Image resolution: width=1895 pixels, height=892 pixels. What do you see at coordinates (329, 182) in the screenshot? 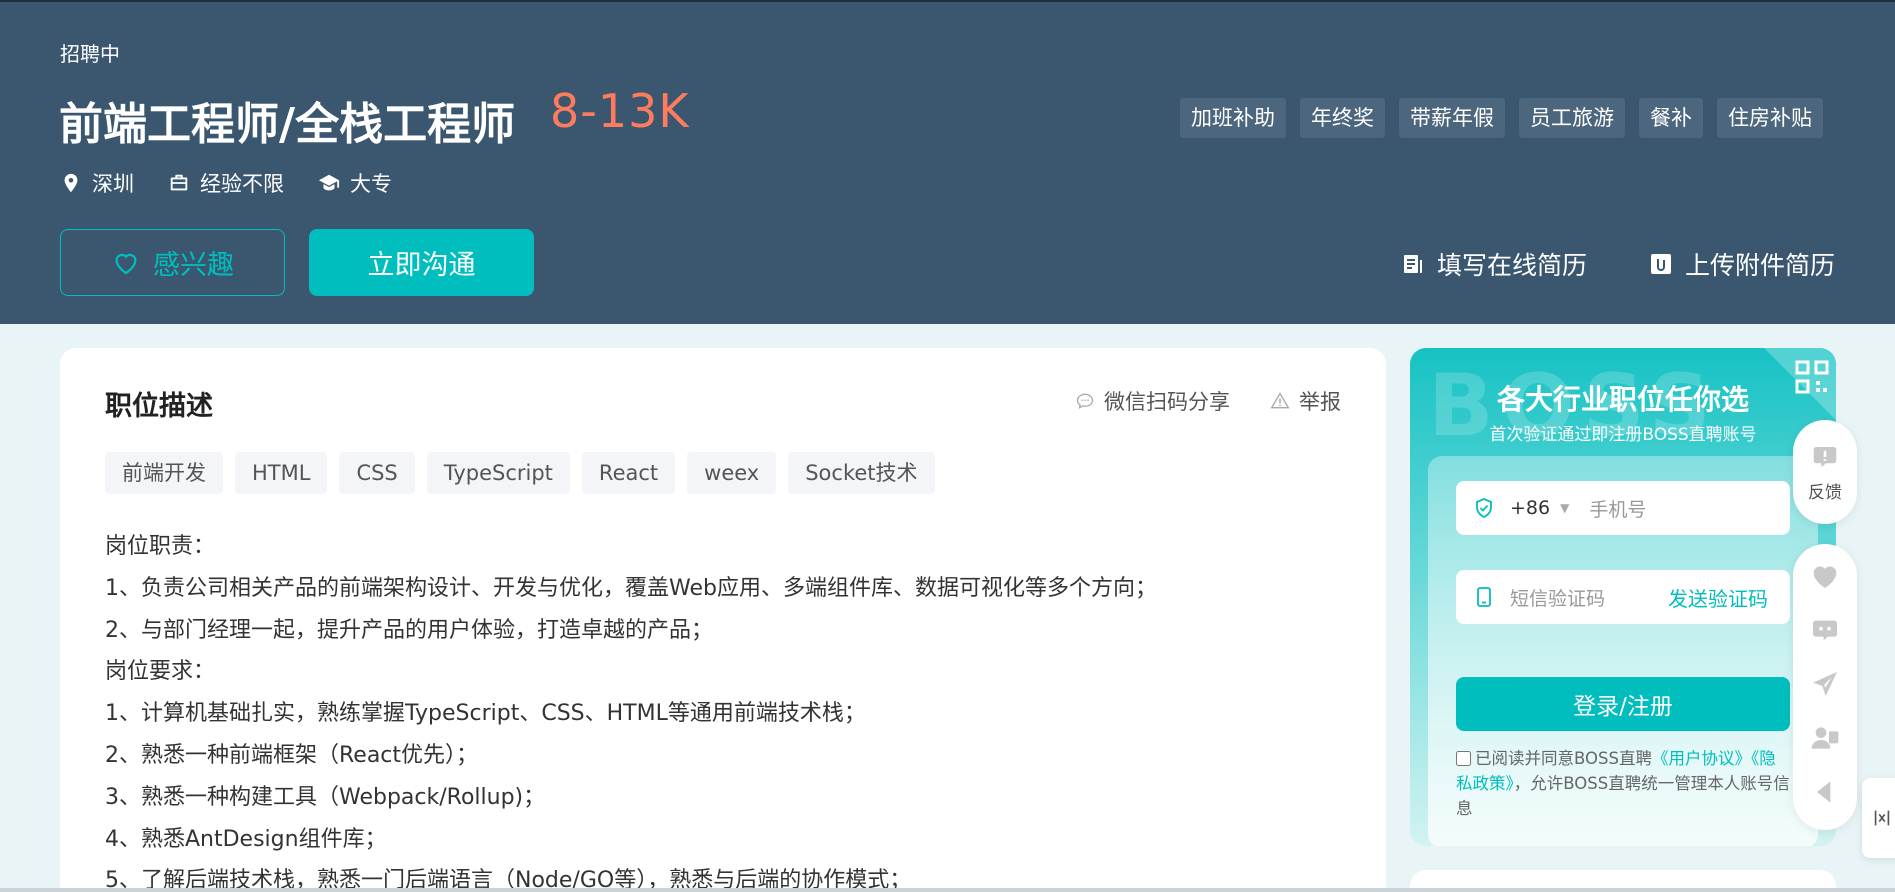
I see `graduation-cap-icon` at bounding box center [329, 182].